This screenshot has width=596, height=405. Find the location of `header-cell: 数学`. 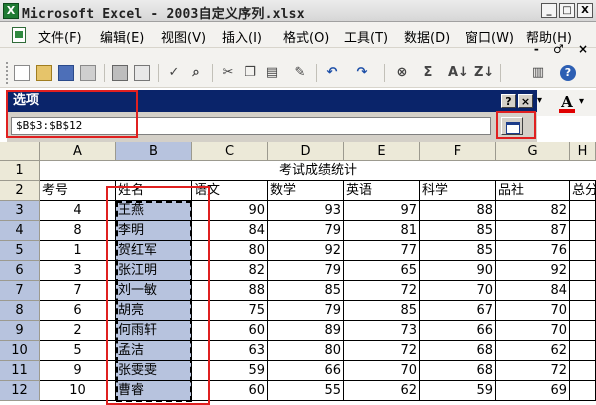

header-cell: 数学 is located at coordinates (306, 191).